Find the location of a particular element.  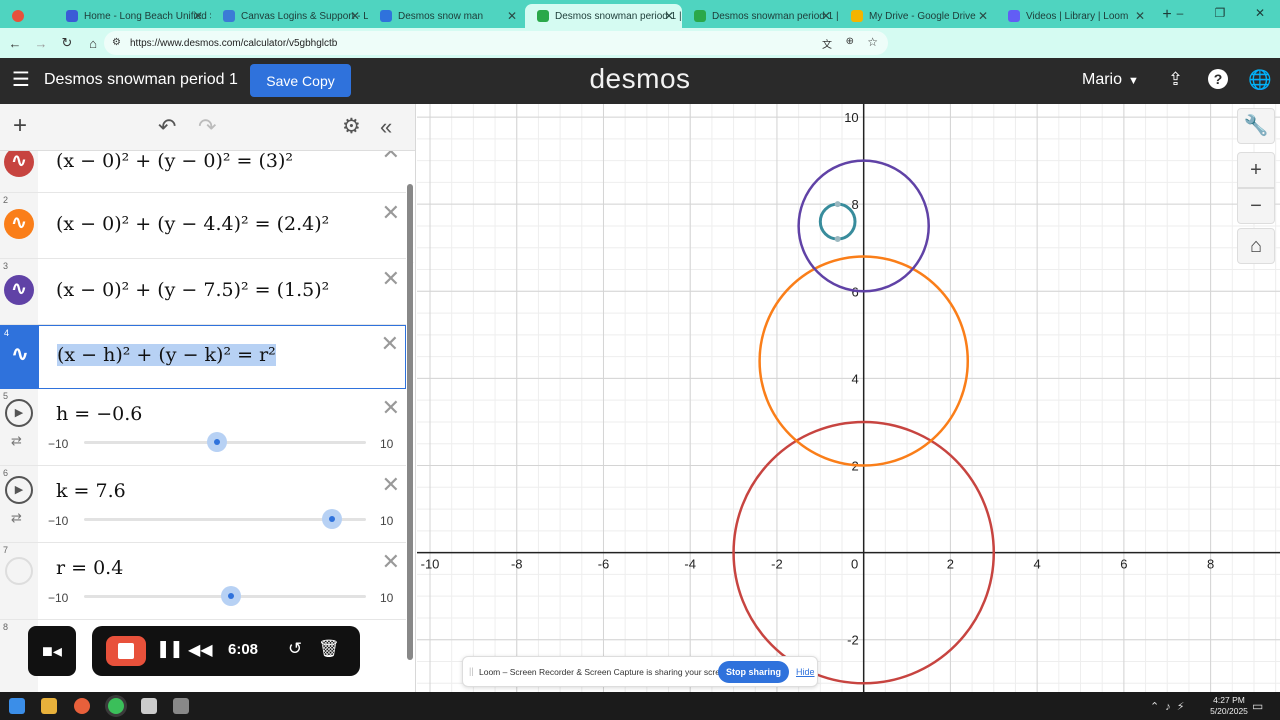

expression-math: (x − 0)² + (y − 4.4)² = (2.4)² is located at coordinates (192, 224).